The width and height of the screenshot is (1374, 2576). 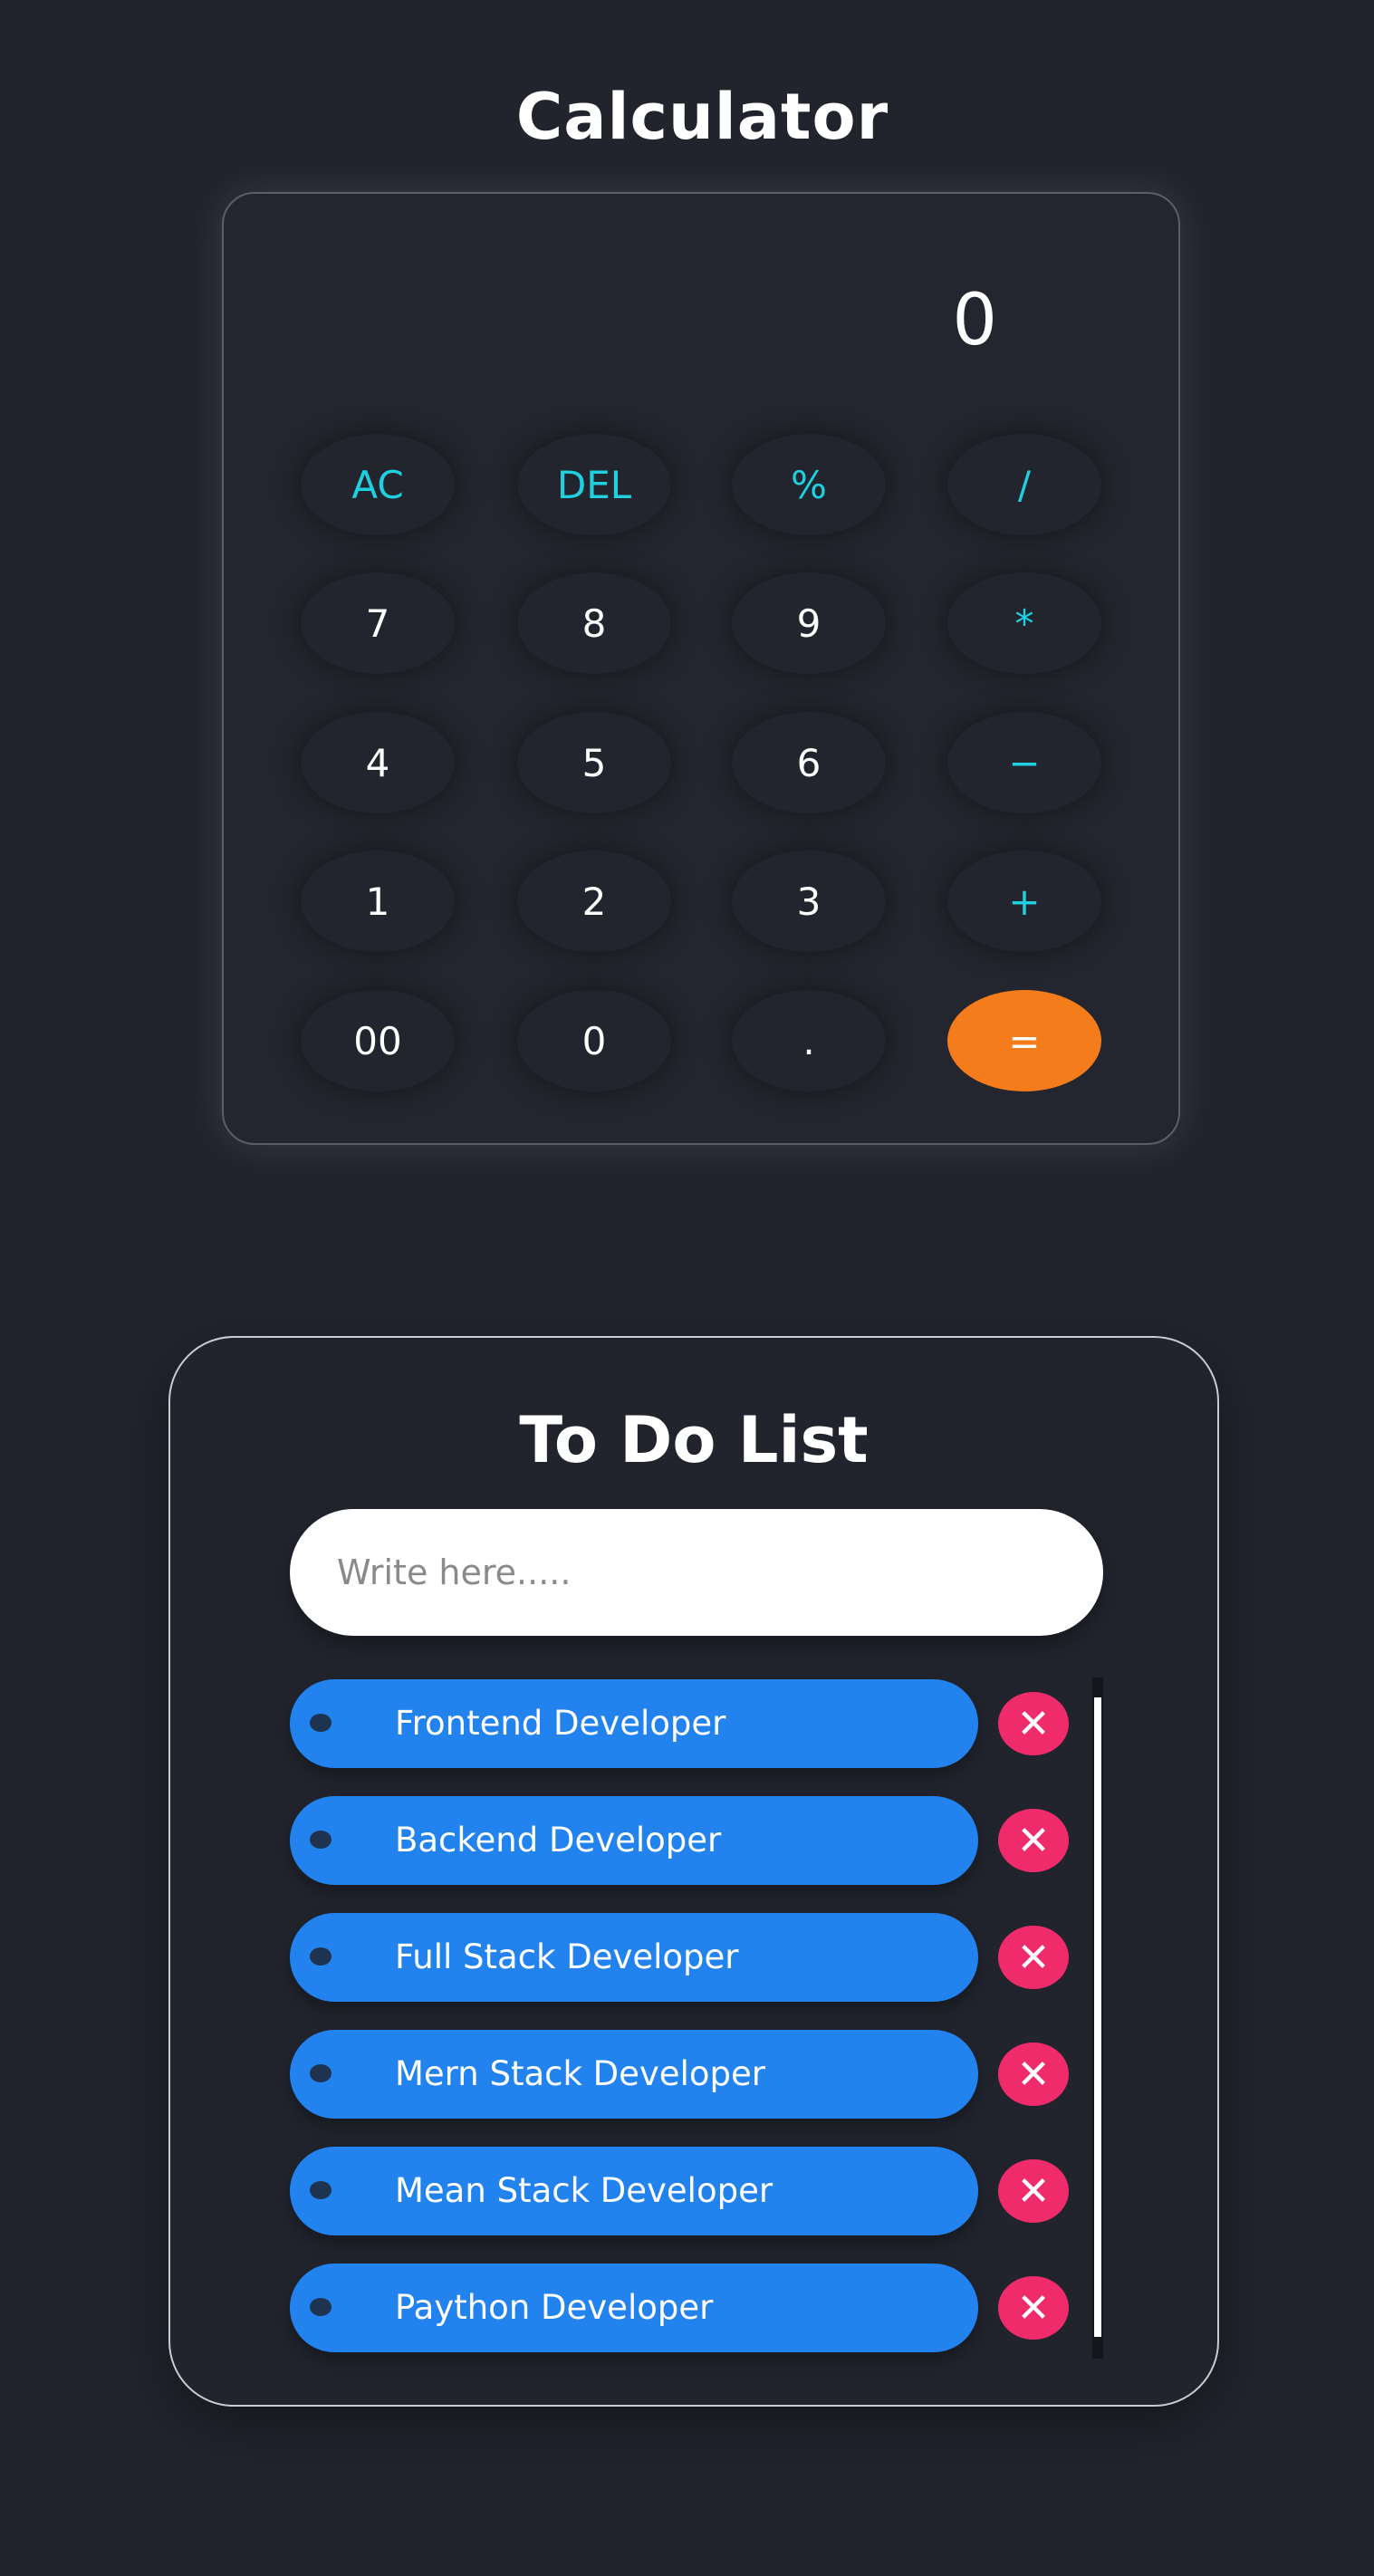 What do you see at coordinates (809, 1040) in the screenshot?
I see `decimal-button: .` at bounding box center [809, 1040].